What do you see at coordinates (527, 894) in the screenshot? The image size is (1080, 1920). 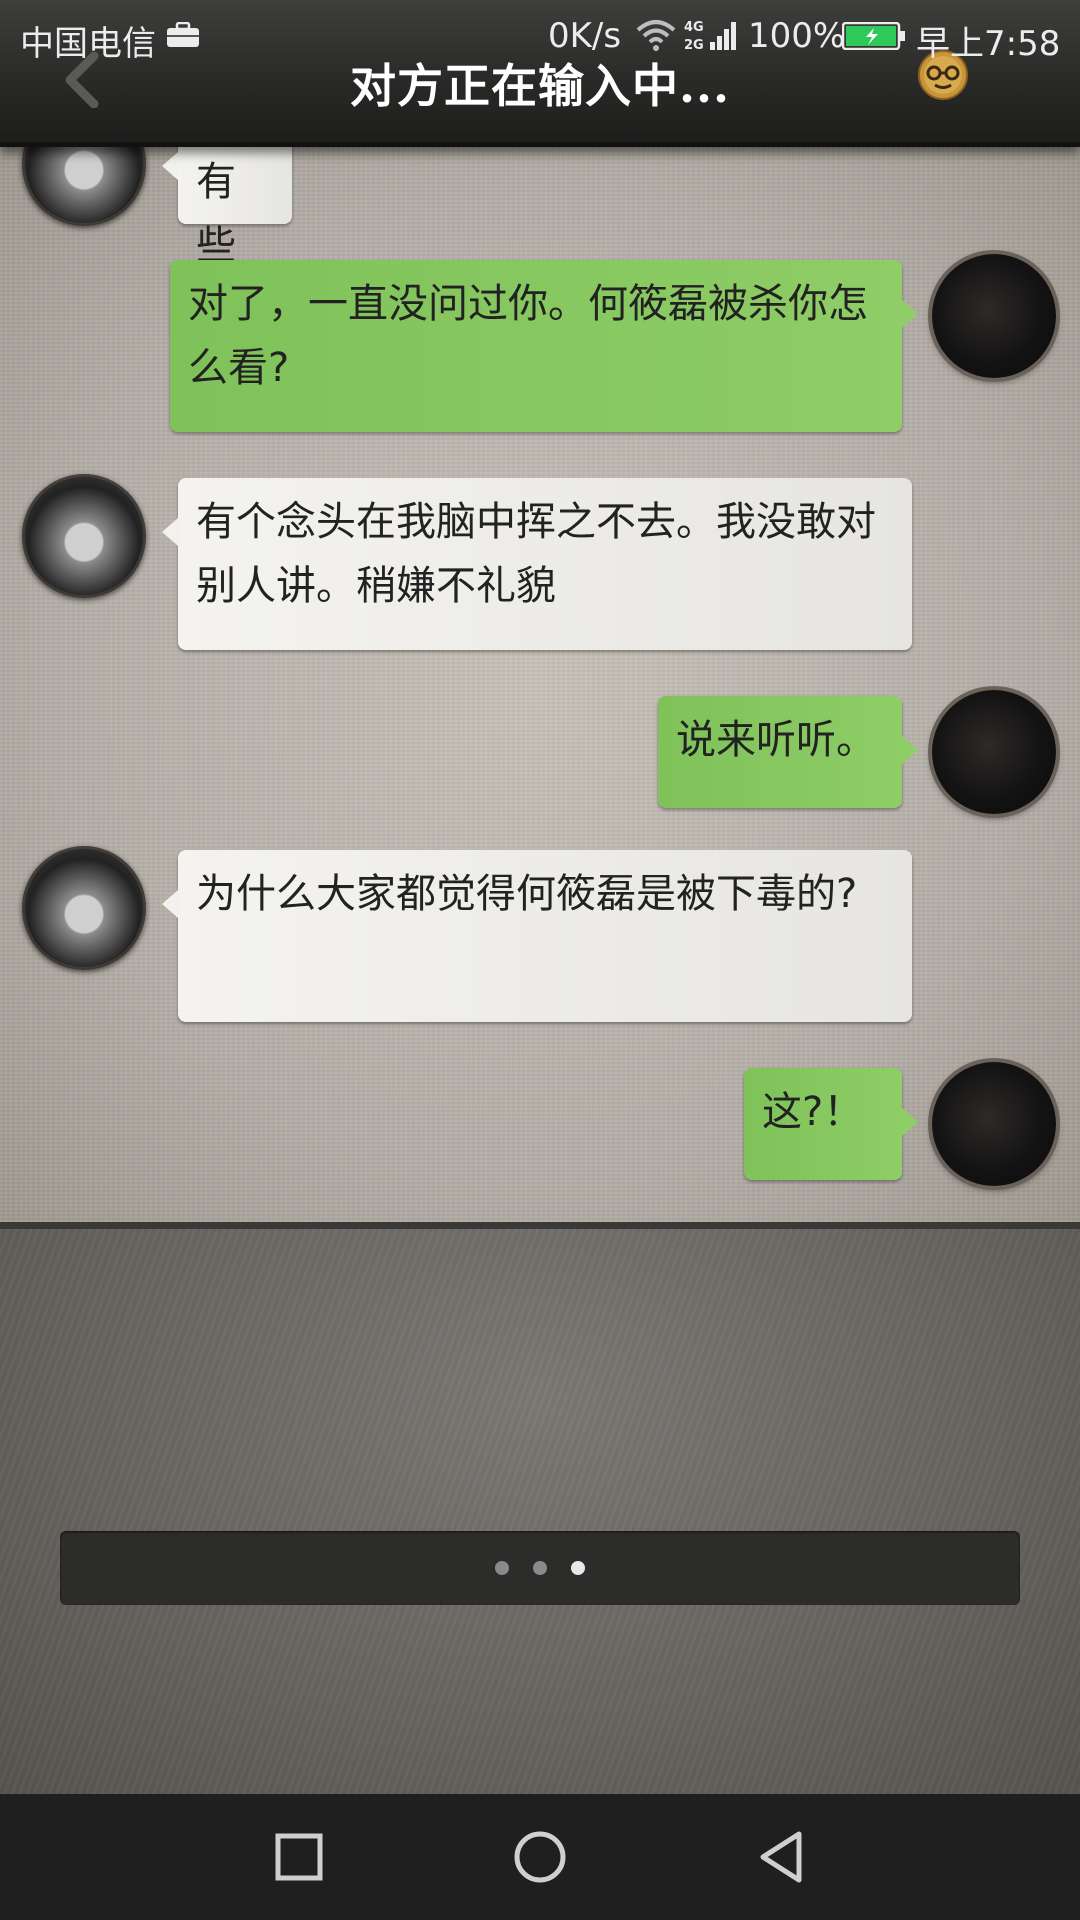 I see `message-text: 为什么大家都觉得何筱磊是被下毒的?` at bounding box center [527, 894].